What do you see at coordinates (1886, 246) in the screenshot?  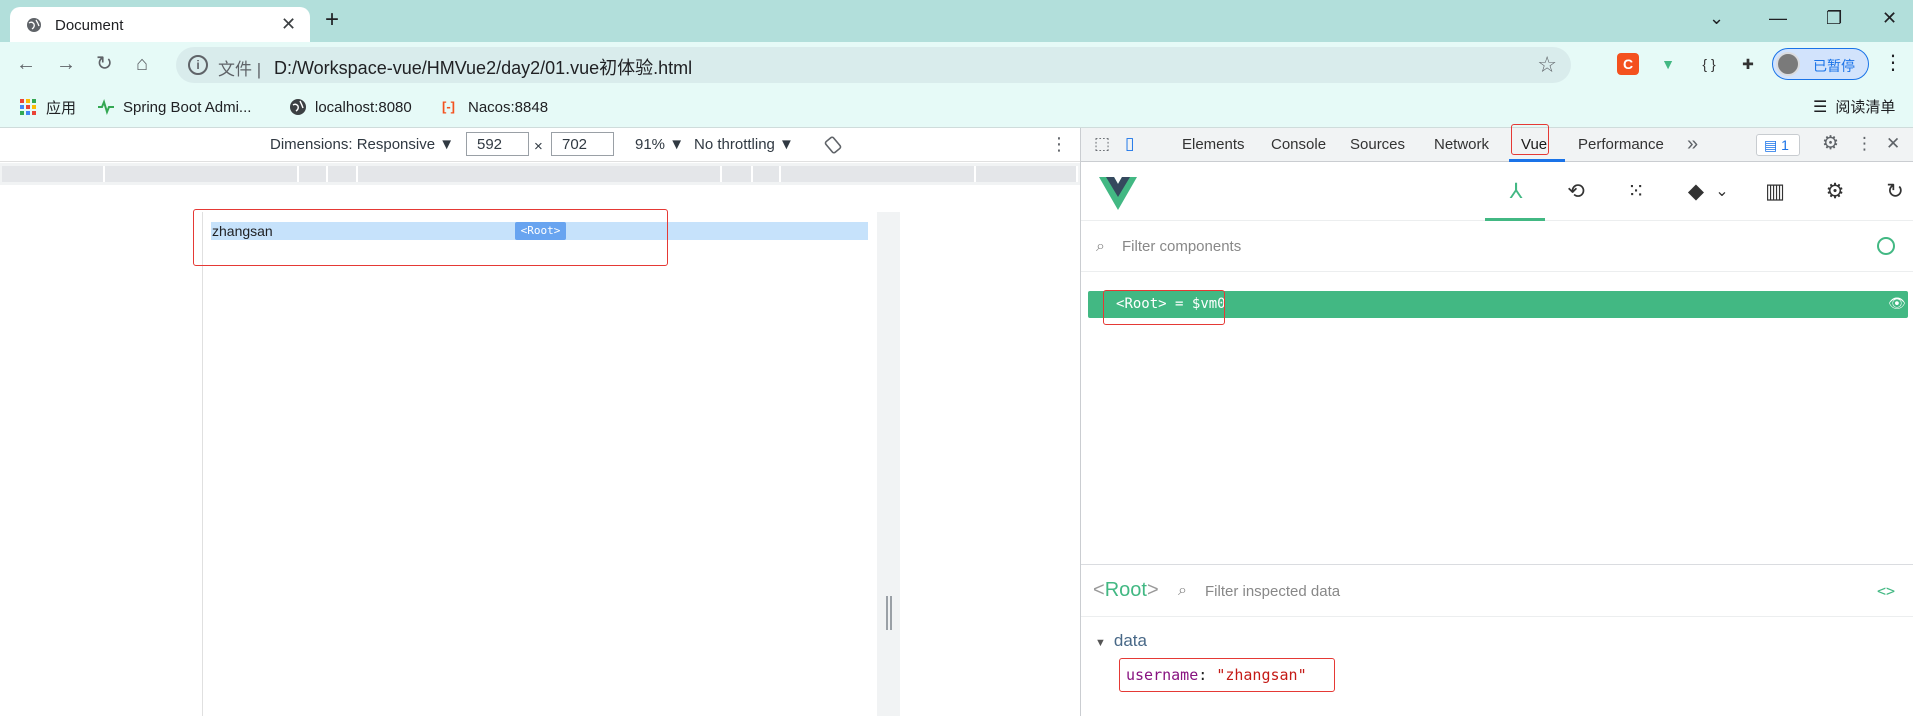 I see `select-component-icon` at bounding box center [1886, 246].